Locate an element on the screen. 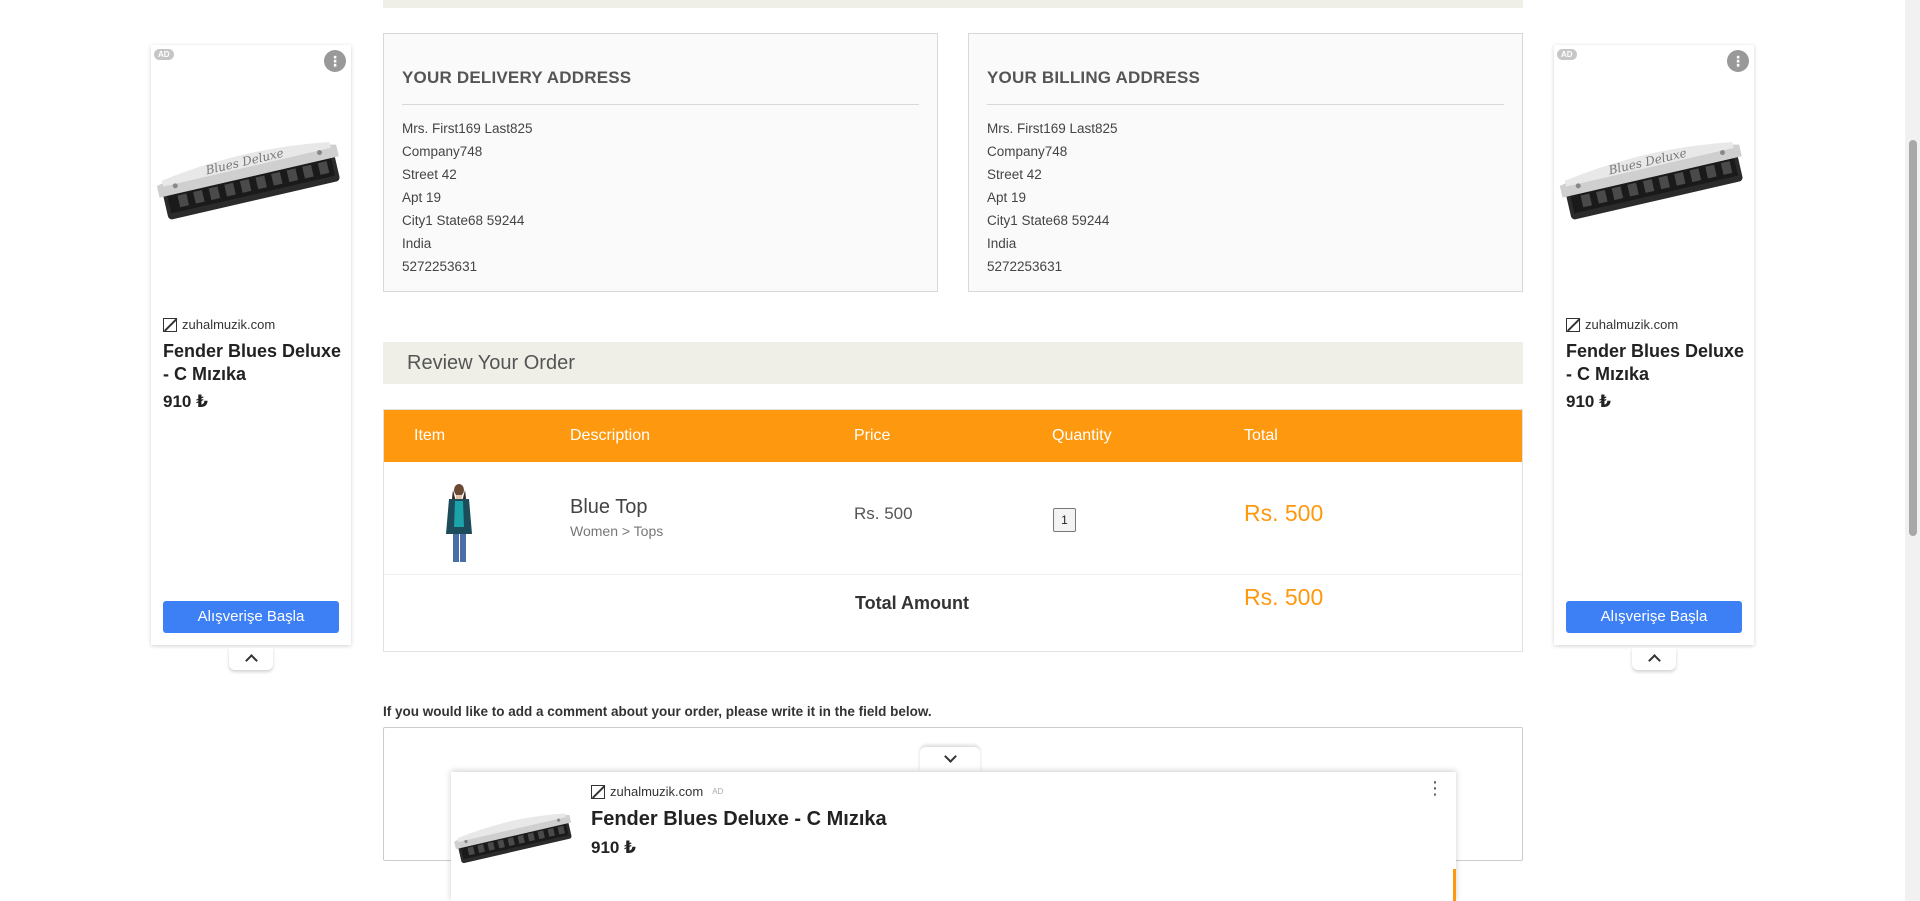  delivery-address-title: YOUR DELIVERY ADDRESS is located at coordinates (660, 86).